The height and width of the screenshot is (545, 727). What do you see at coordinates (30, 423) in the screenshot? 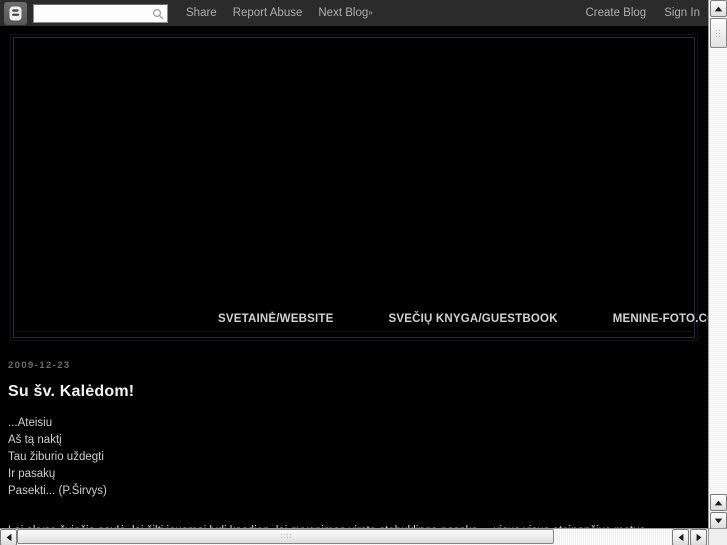
I see `post-poem-line: ...Ateisiu` at bounding box center [30, 423].